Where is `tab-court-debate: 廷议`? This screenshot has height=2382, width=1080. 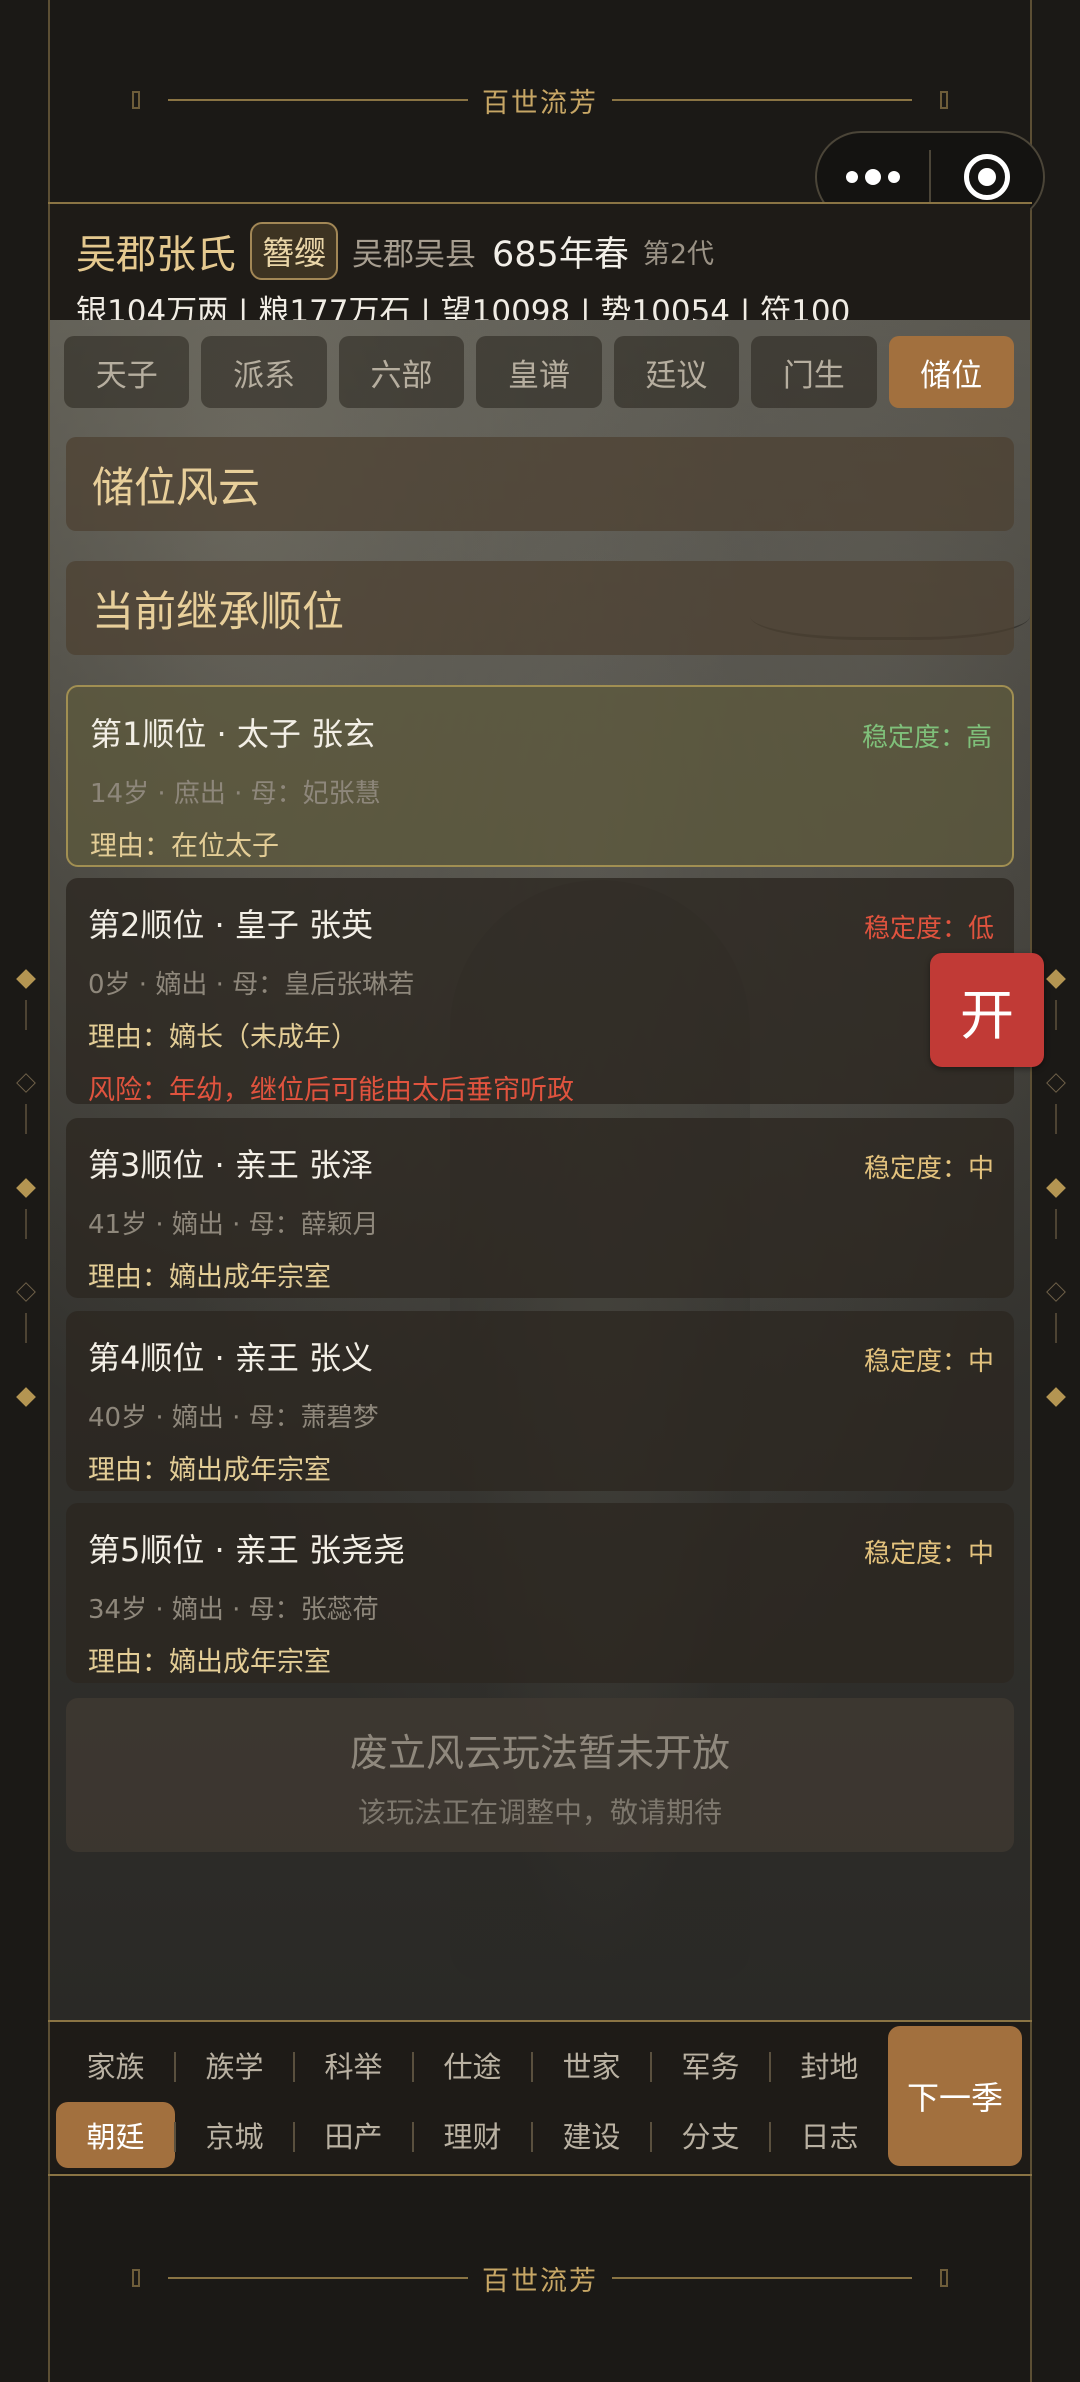 tab-court-debate: 廷议 is located at coordinates (676, 372).